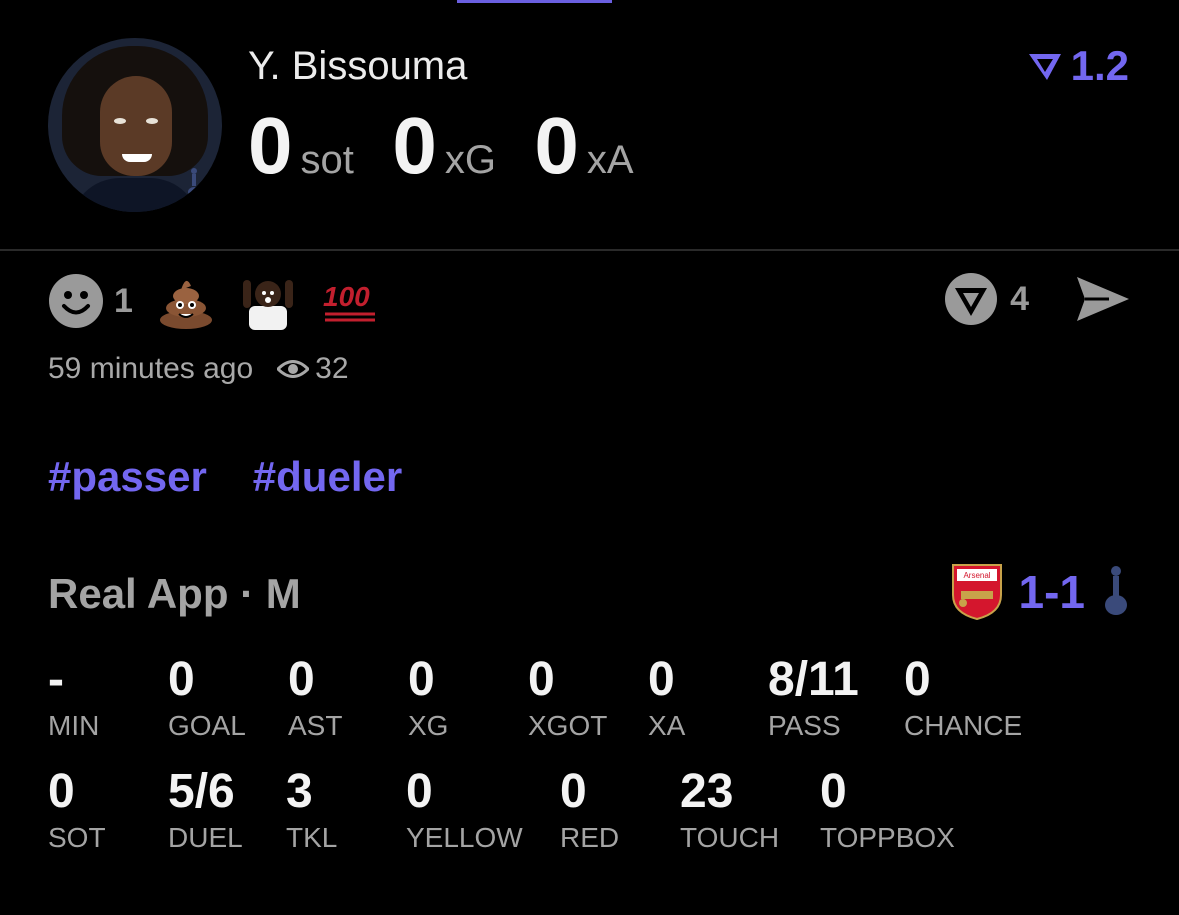 The width and height of the screenshot is (1179, 915). Describe the element at coordinates (667, 697) in the screenshot. I see `stat-xa: 0 XA` at that location.